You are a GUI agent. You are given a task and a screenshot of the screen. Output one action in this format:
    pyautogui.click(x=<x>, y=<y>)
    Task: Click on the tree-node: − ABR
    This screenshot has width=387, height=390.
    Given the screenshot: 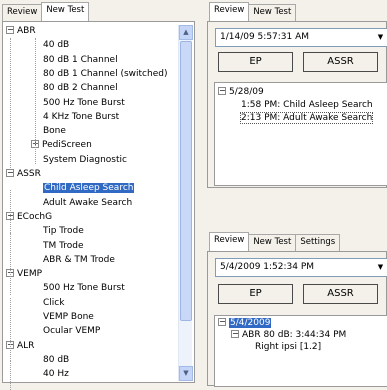 What is the action you would take?
    pyautogui.click(x=21, y=31)
    